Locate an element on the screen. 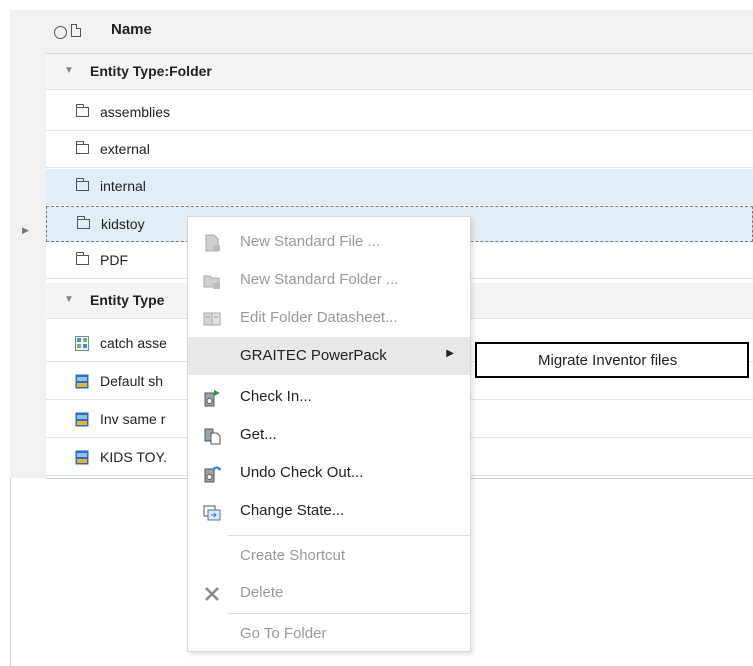 Image resolution: width=753 pixels, height=666 pixels. row-gutter is located at coordinates (28, 244).